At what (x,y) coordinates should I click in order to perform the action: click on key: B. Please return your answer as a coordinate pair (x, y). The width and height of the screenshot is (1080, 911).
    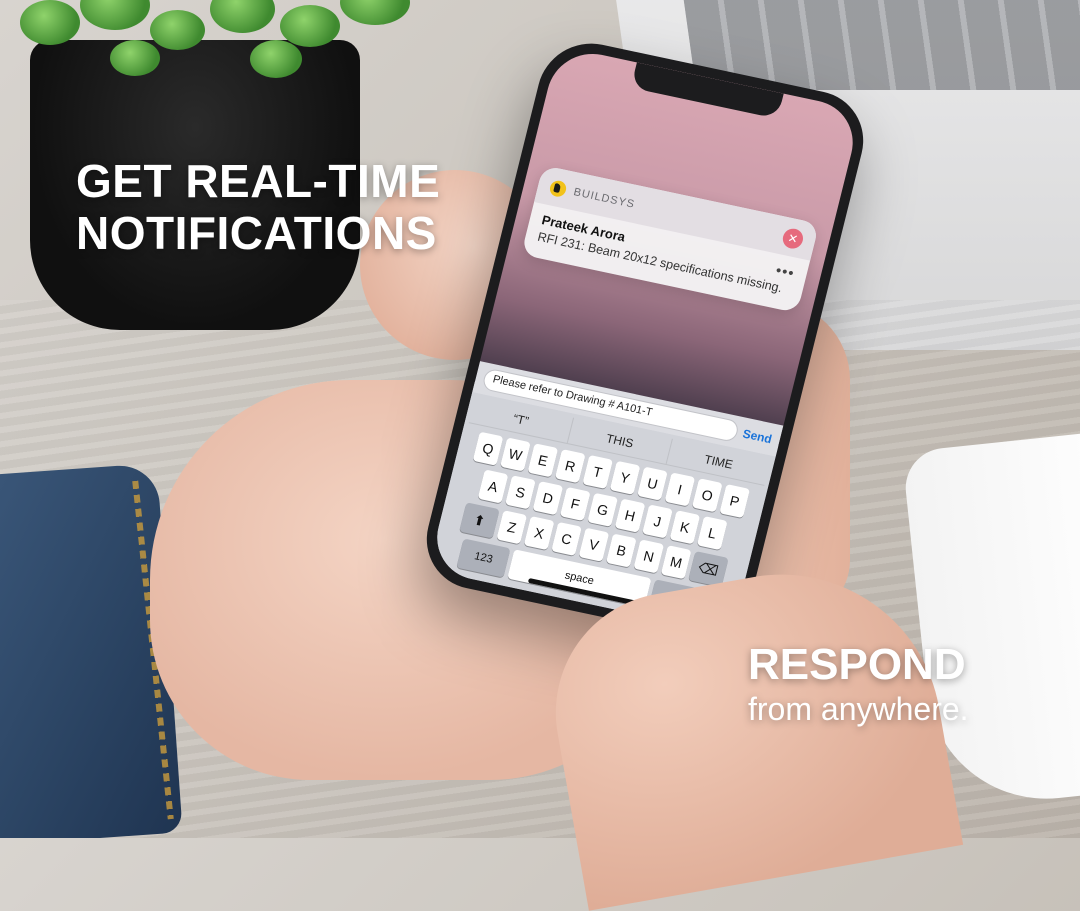
    Looking at the image, I should click on (621, 550).